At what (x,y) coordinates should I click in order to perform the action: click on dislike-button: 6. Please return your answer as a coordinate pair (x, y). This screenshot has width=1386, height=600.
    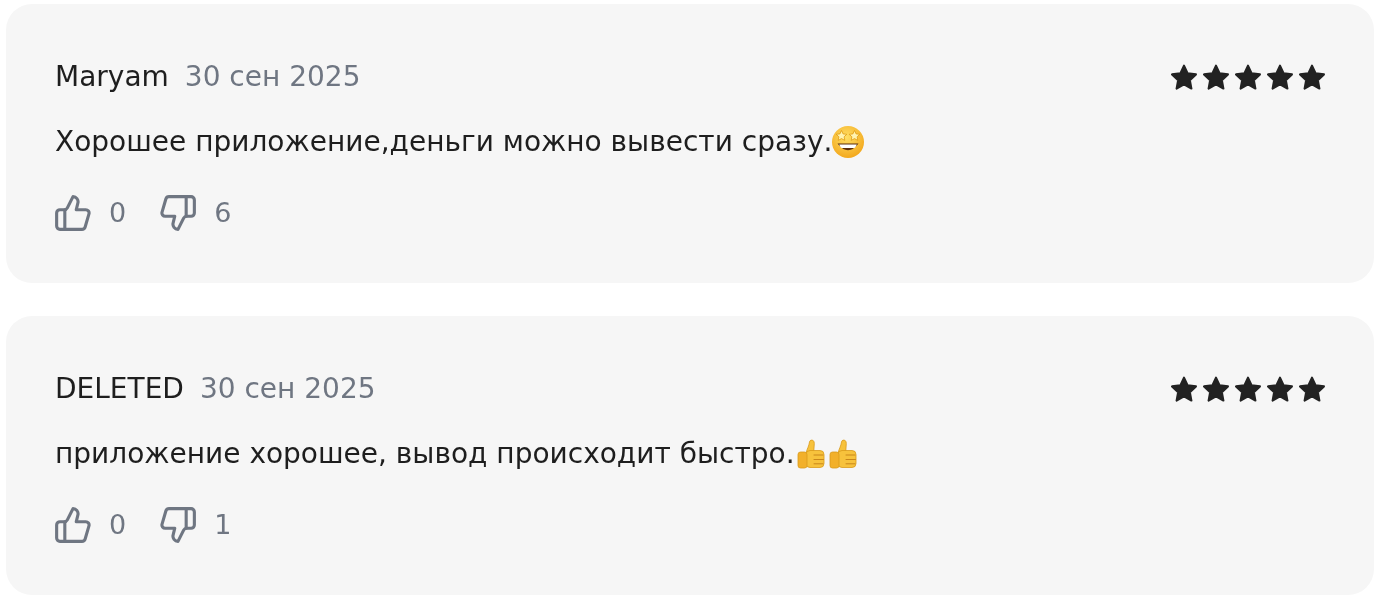
    Looking at the image, I should click on (196, 213).